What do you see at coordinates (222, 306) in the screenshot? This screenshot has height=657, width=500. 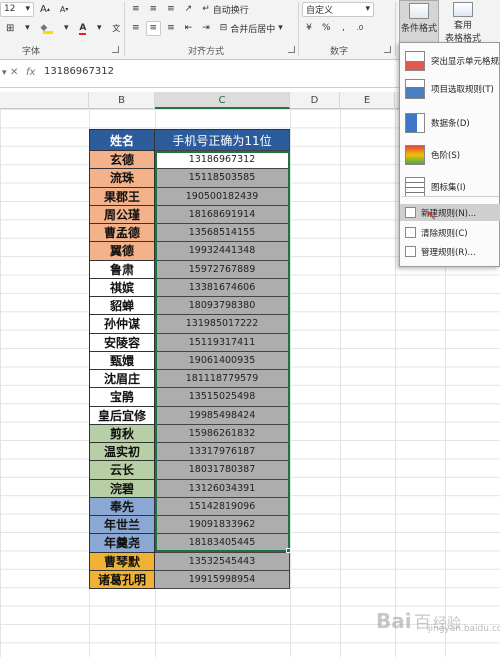 I see `phone-cell: 18093798380` at bounding box center [222, 306].